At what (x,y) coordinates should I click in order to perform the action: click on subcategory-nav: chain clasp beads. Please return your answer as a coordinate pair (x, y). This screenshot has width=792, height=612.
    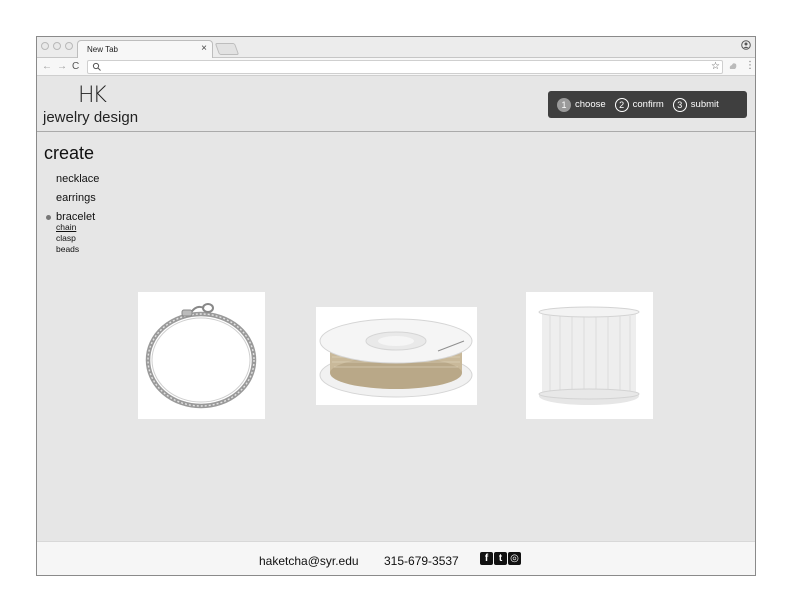
    Looking at the image, I should click on (67, 238).